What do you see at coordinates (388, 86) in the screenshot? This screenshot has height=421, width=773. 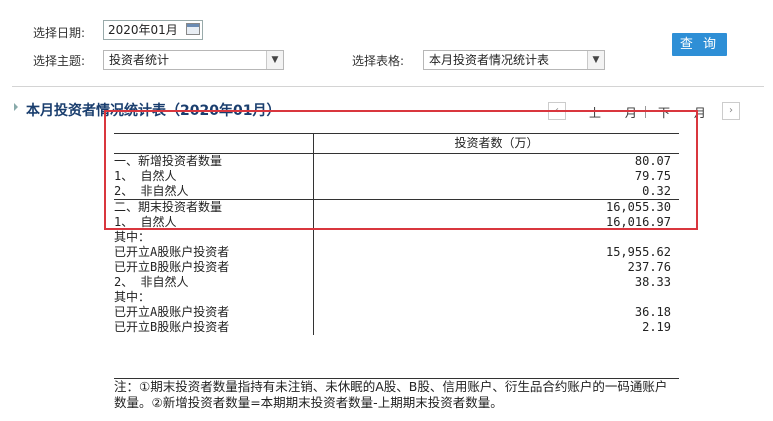 I see `divider` at bounding box center [388, 86].